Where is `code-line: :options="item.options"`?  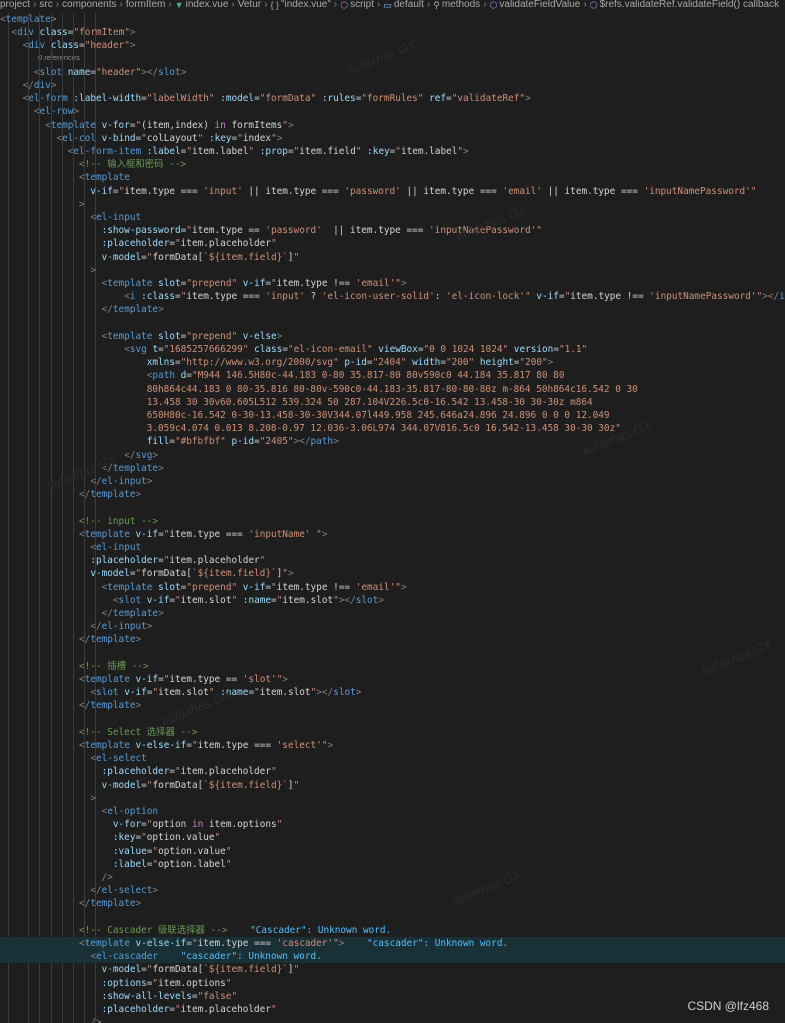 code-line: :options="item.options" is located at coordinates (392, 983).